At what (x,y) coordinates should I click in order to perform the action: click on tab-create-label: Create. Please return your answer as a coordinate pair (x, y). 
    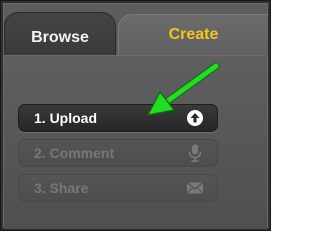
    Looking at the image, I should click on (193, 34).